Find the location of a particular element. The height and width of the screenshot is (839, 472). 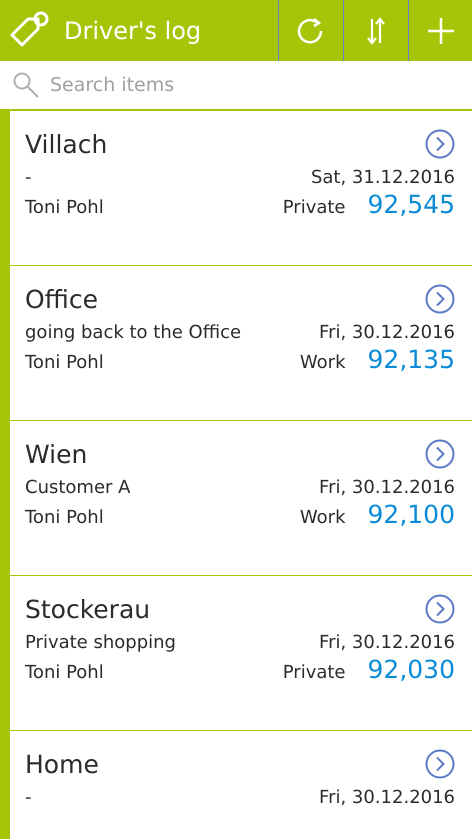

log-entry-card: Home - Fri, 30.12.2016 is located at coordinates (236, 785).